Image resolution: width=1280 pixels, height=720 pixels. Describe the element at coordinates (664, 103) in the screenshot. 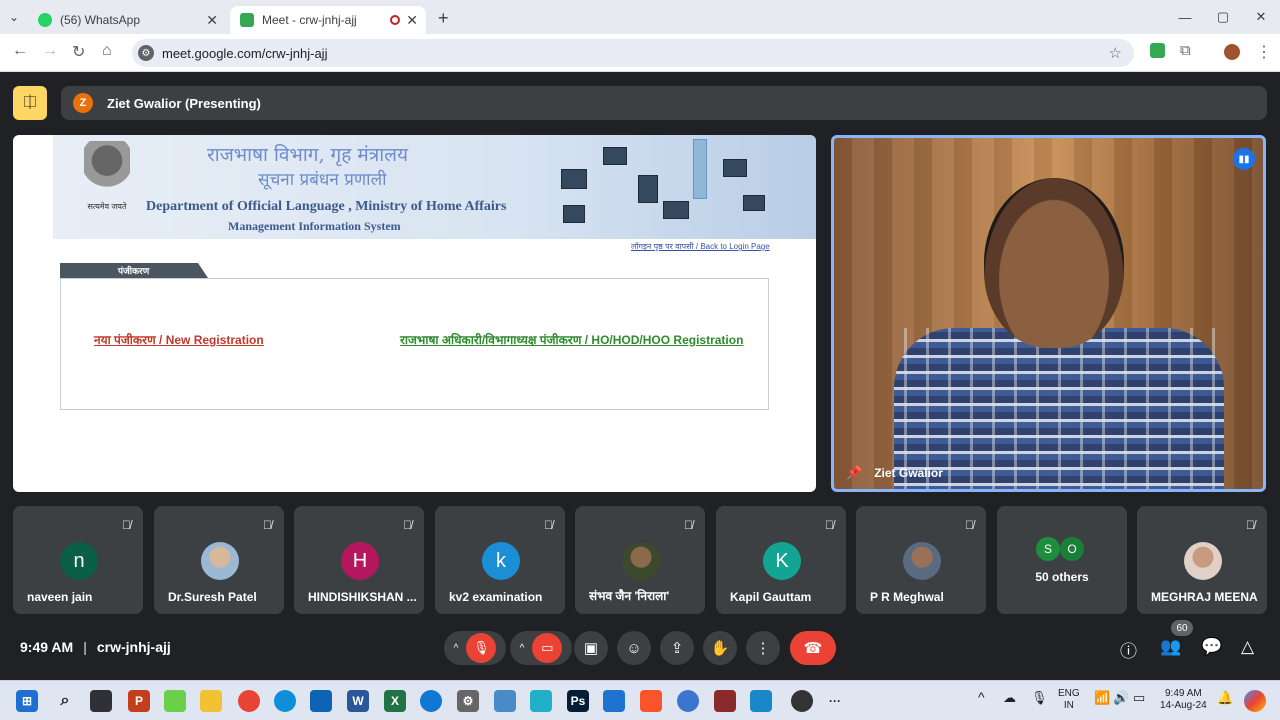

I see `presenting-banner: Z Ziet Gwalior (Presenting)` at that location.